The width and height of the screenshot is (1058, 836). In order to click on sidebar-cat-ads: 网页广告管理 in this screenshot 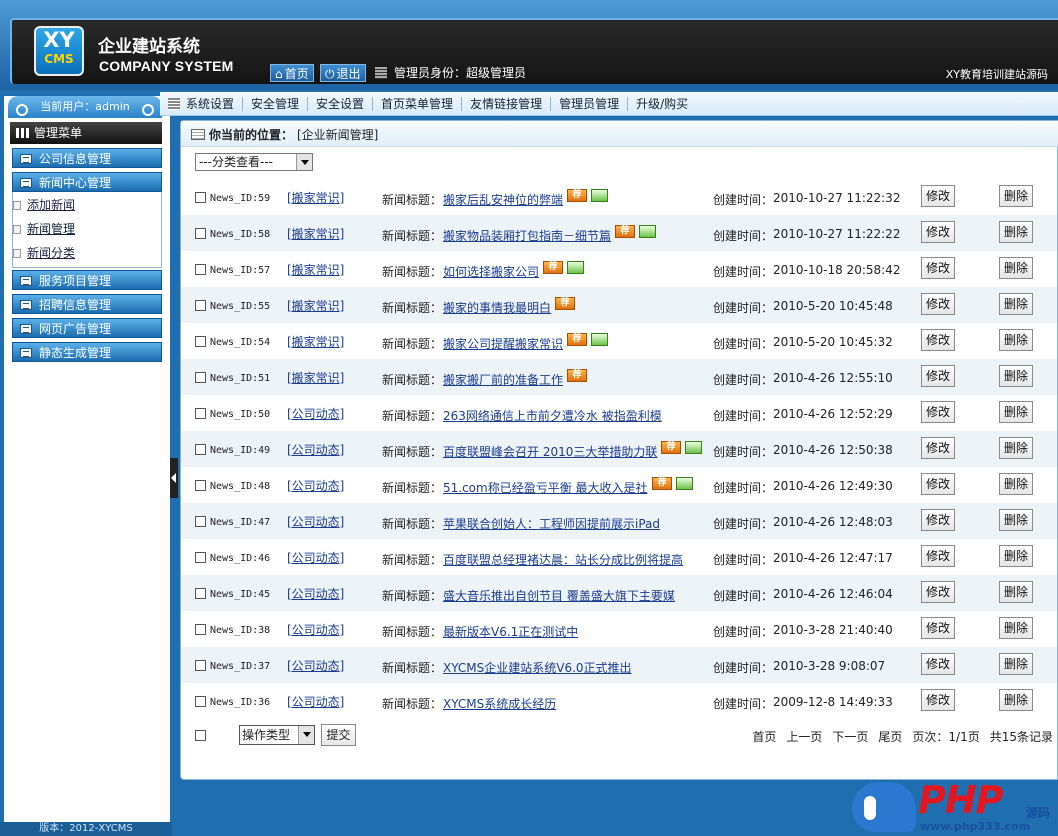, I will do `click(87, 328)`.